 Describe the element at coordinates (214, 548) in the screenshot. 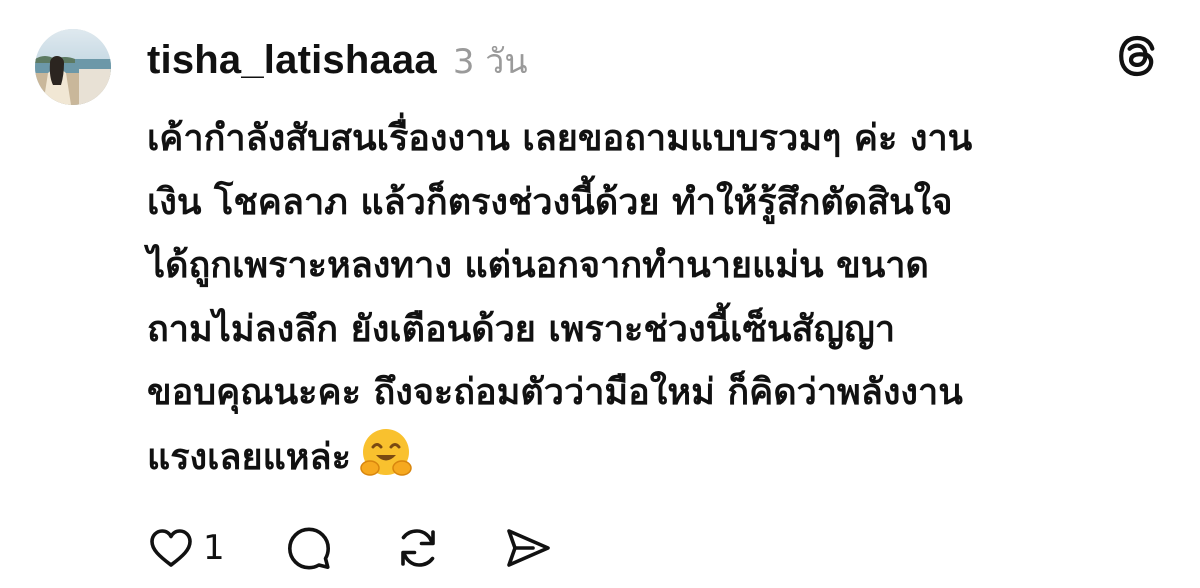

I see `like-count: 1` at that location.